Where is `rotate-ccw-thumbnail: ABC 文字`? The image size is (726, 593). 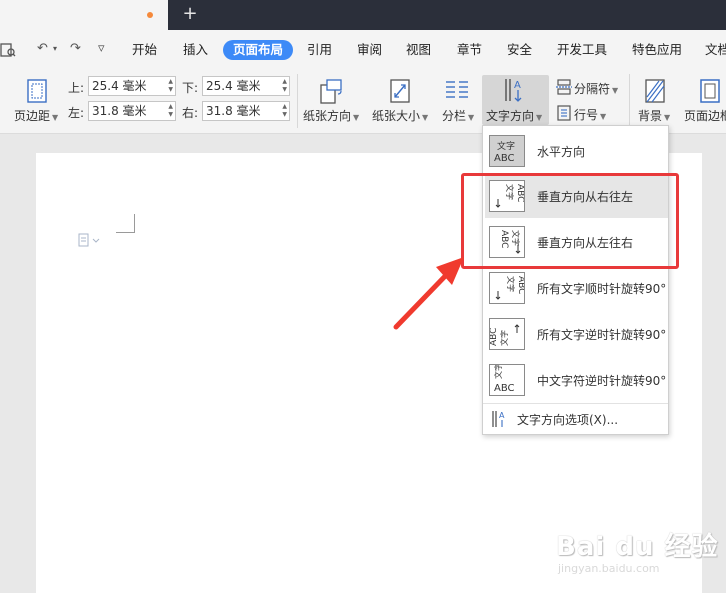
rotate-ccw-thumbnail: ABC 文字 is located at coordinates (507, 334).